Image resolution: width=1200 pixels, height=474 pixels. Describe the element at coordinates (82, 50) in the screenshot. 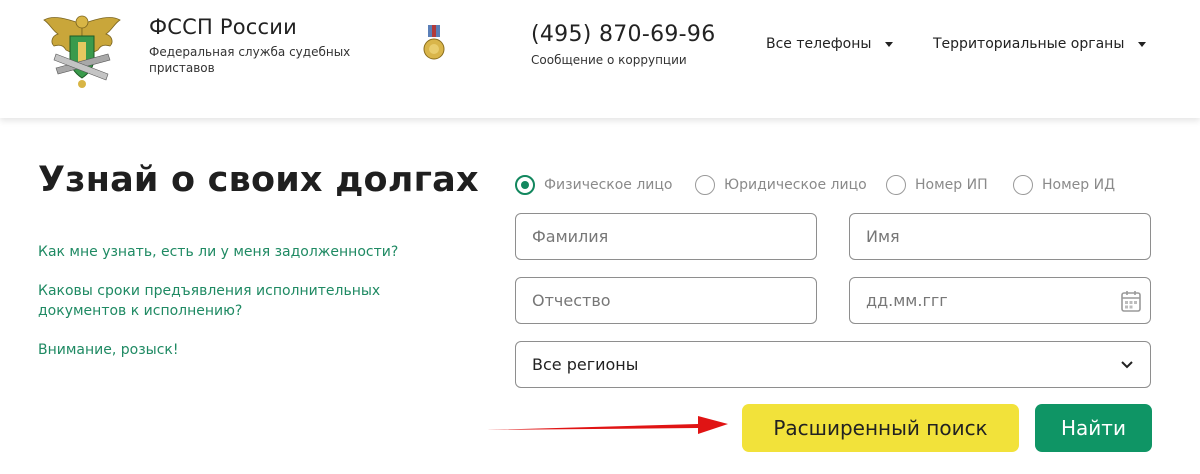

I see `fssp-emblem-icon` at that location.